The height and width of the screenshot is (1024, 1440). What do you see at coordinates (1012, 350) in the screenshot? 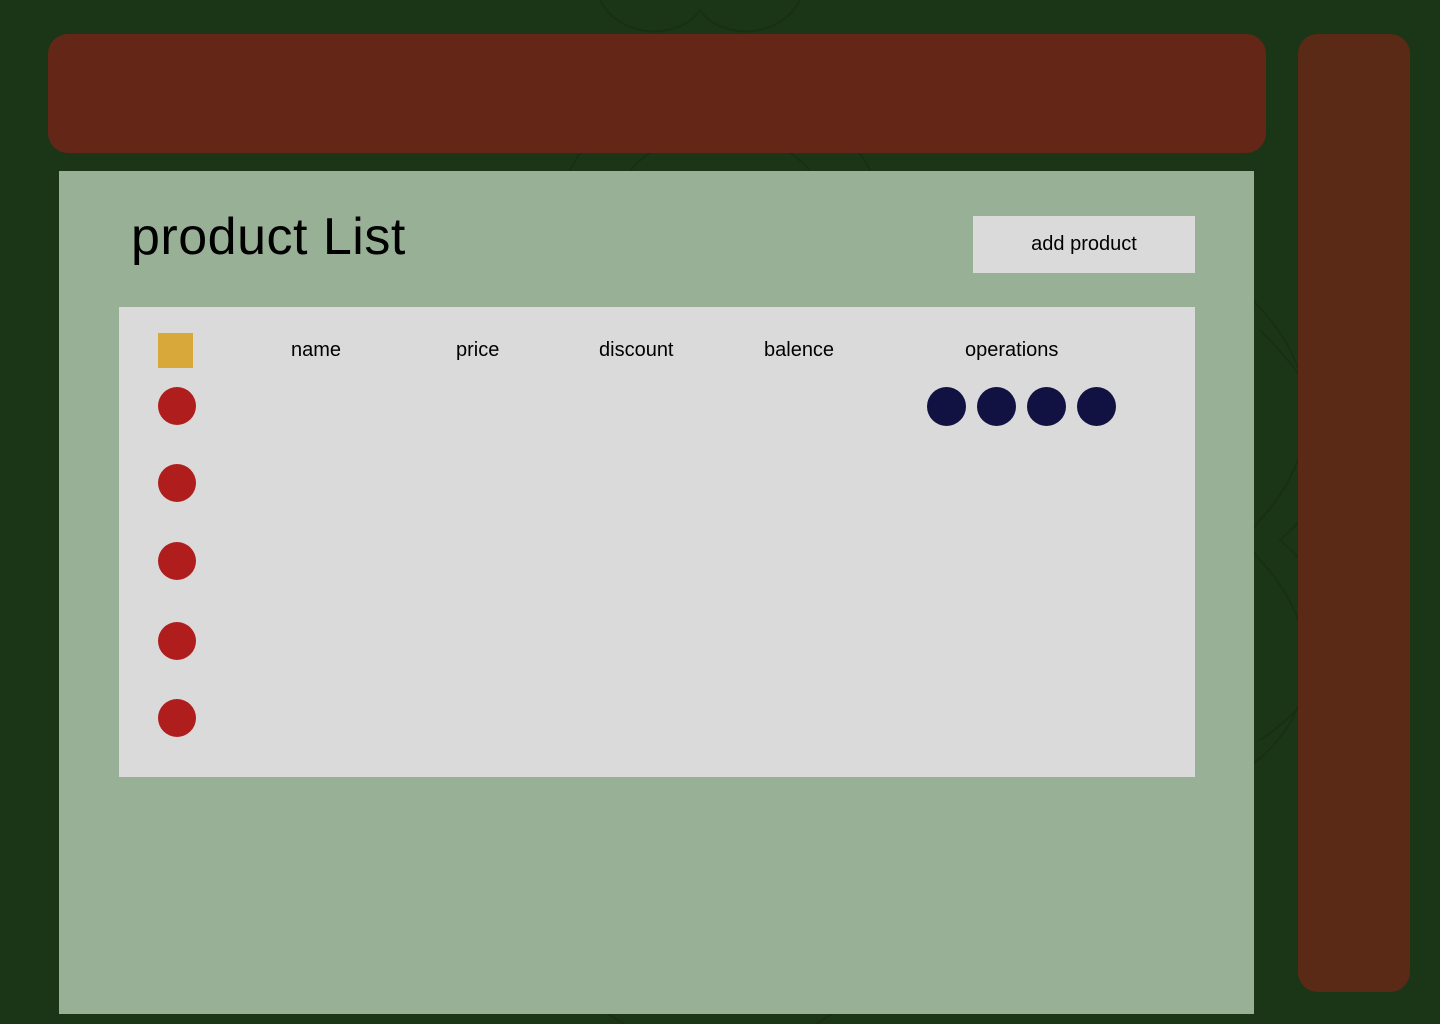
I see `column-header-operations: operations` at bounding box center [1012, 350].